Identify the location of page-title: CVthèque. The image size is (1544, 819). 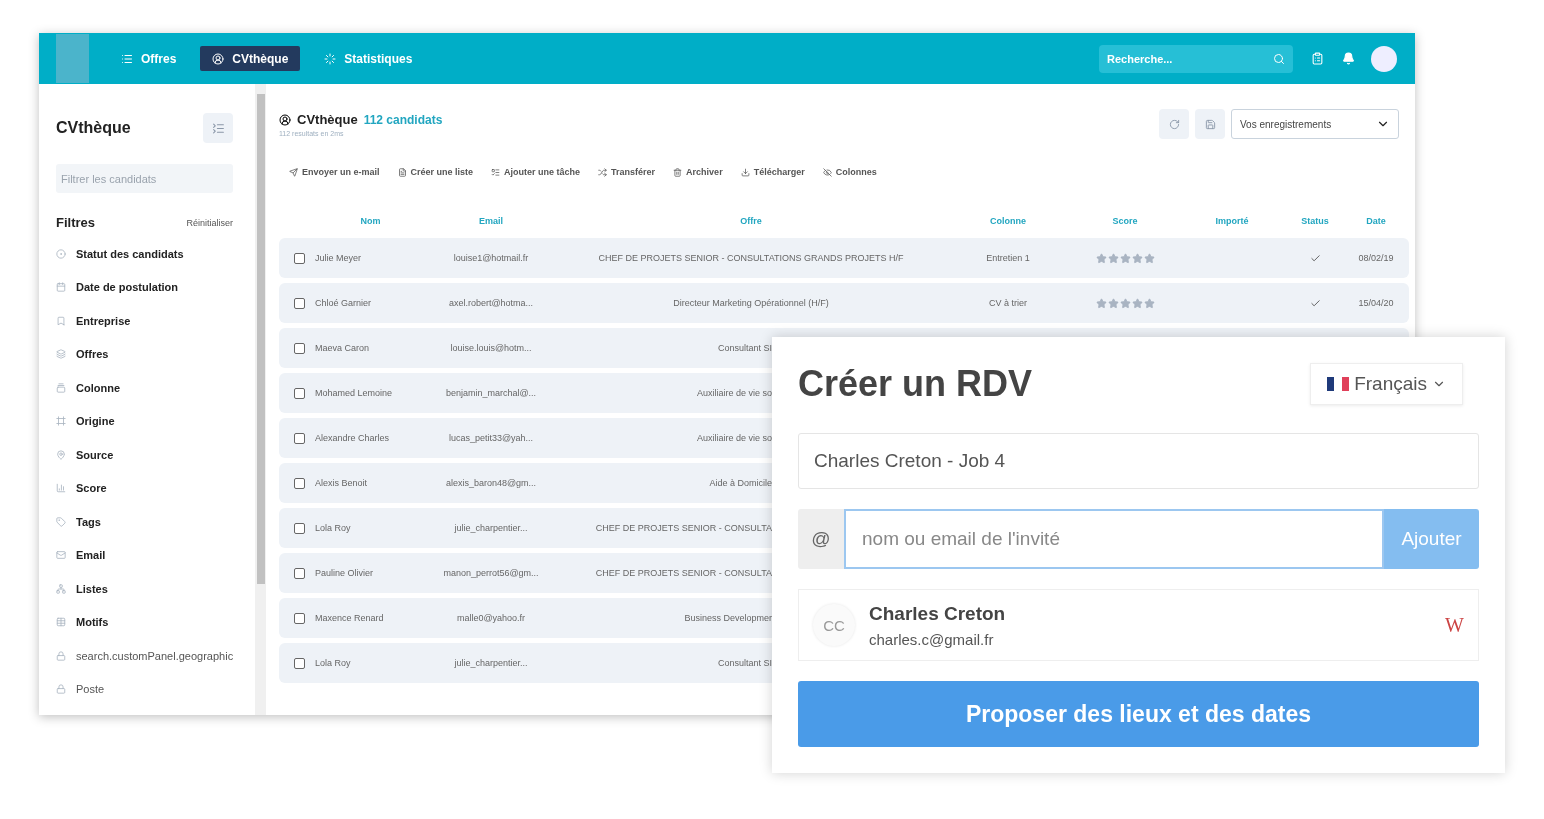
(327, 119).